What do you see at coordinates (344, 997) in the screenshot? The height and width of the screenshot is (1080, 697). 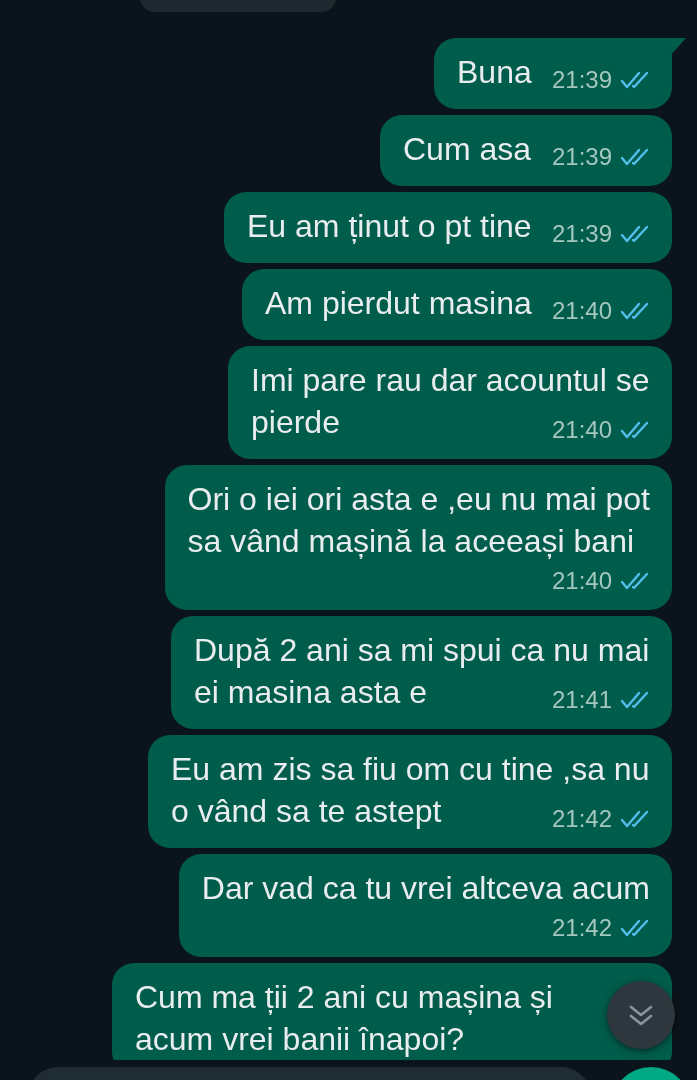 I see `message-text: Cum ma ții 2 ani cu mașina și` at bounding box center [344, 997].